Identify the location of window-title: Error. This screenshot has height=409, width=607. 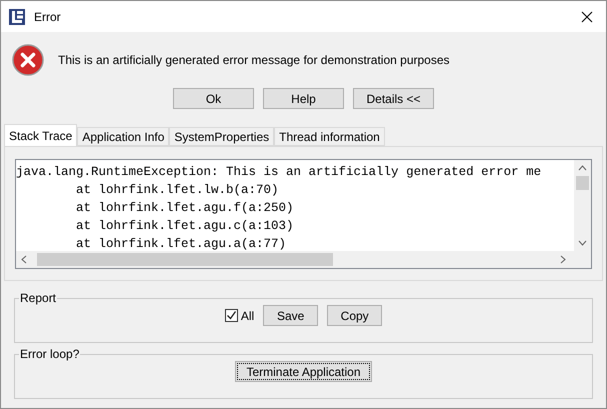
(47, 17).